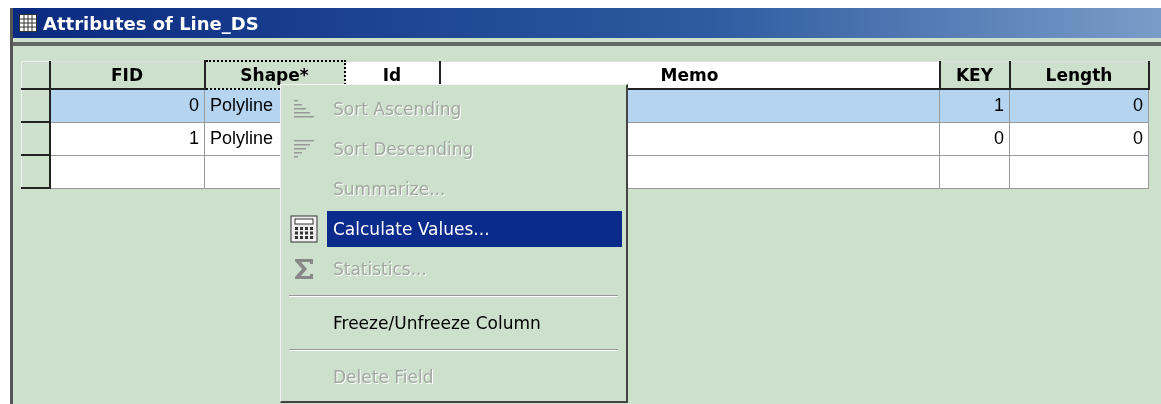 The image size is (1161, 404). What do you see at coordinates (974, 75) in the screenshot?
I see `column-header: KEY` at bounding box center [974, 75].